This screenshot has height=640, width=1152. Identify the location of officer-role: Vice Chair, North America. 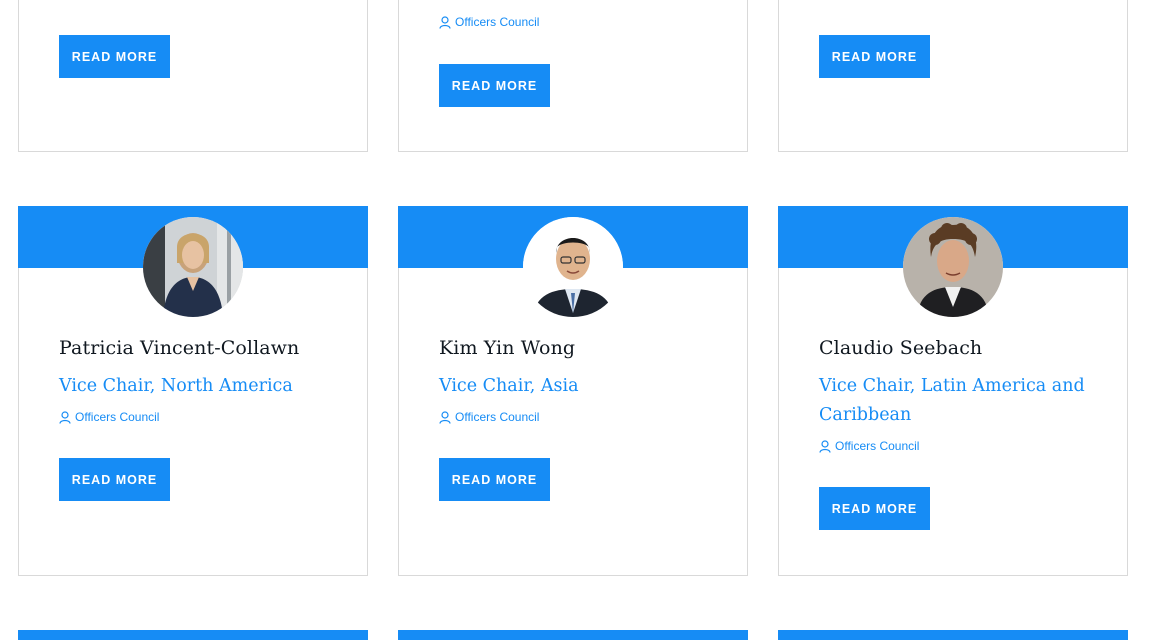
(176, 386).